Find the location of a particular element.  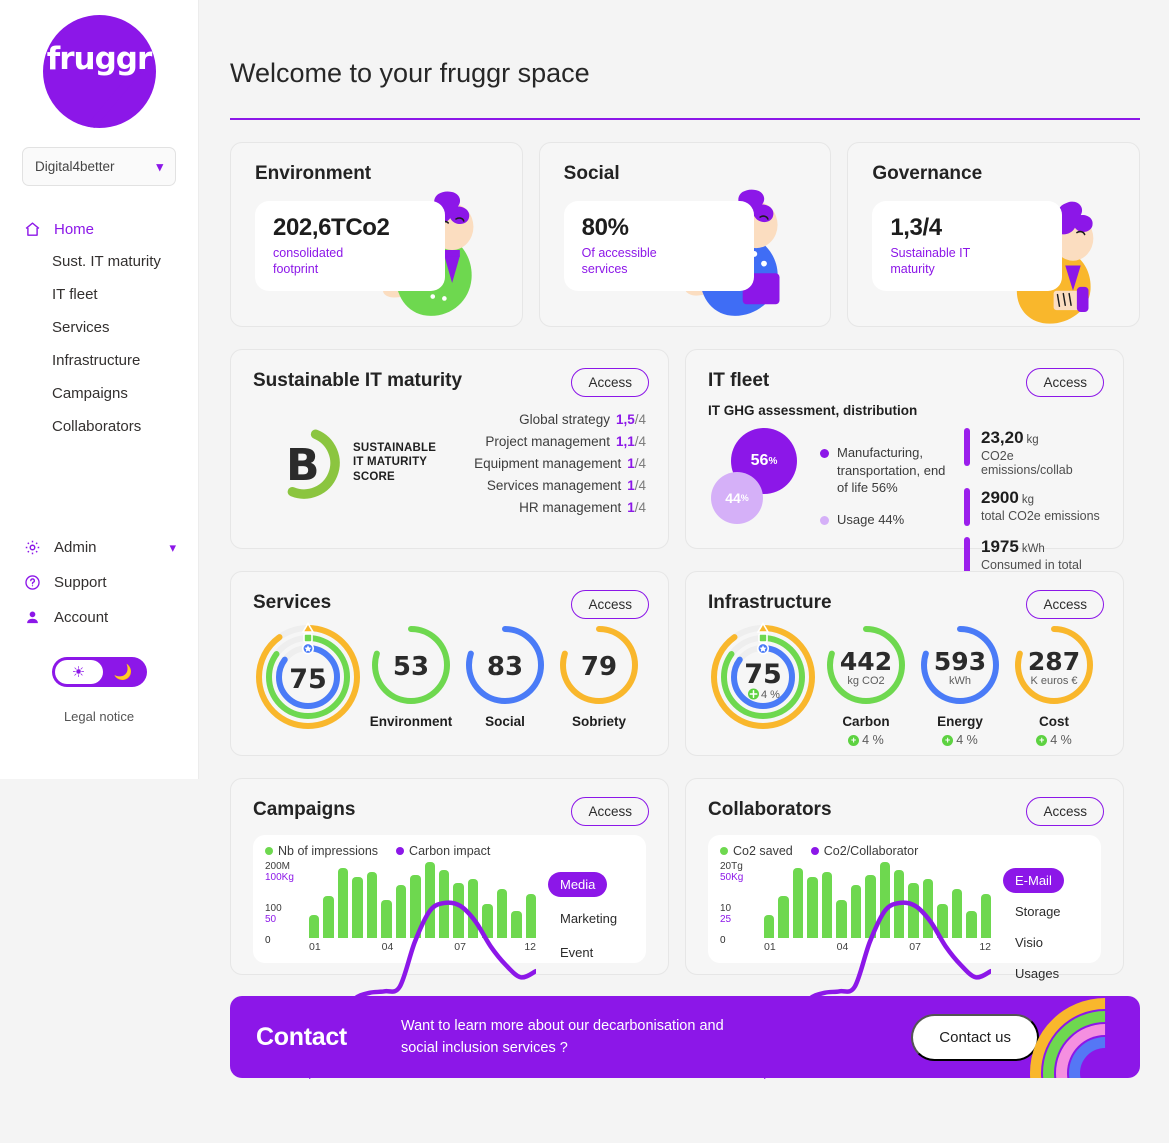

sun-icon: ☀ is located at coordinates (78, 672).